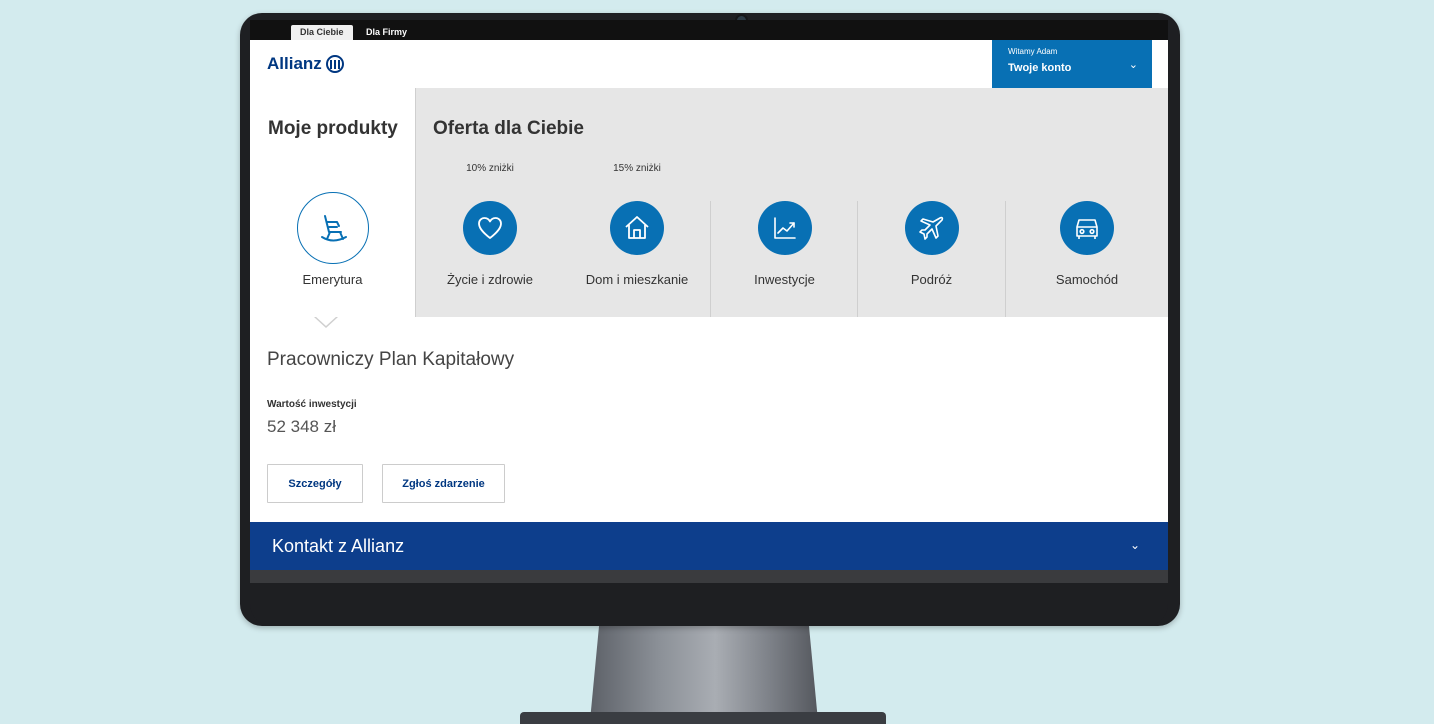  What do you see at coordinates (784, 279) in the screenshot?
I see `offer-name: Inwestycje` at bounding box center [784, 279].